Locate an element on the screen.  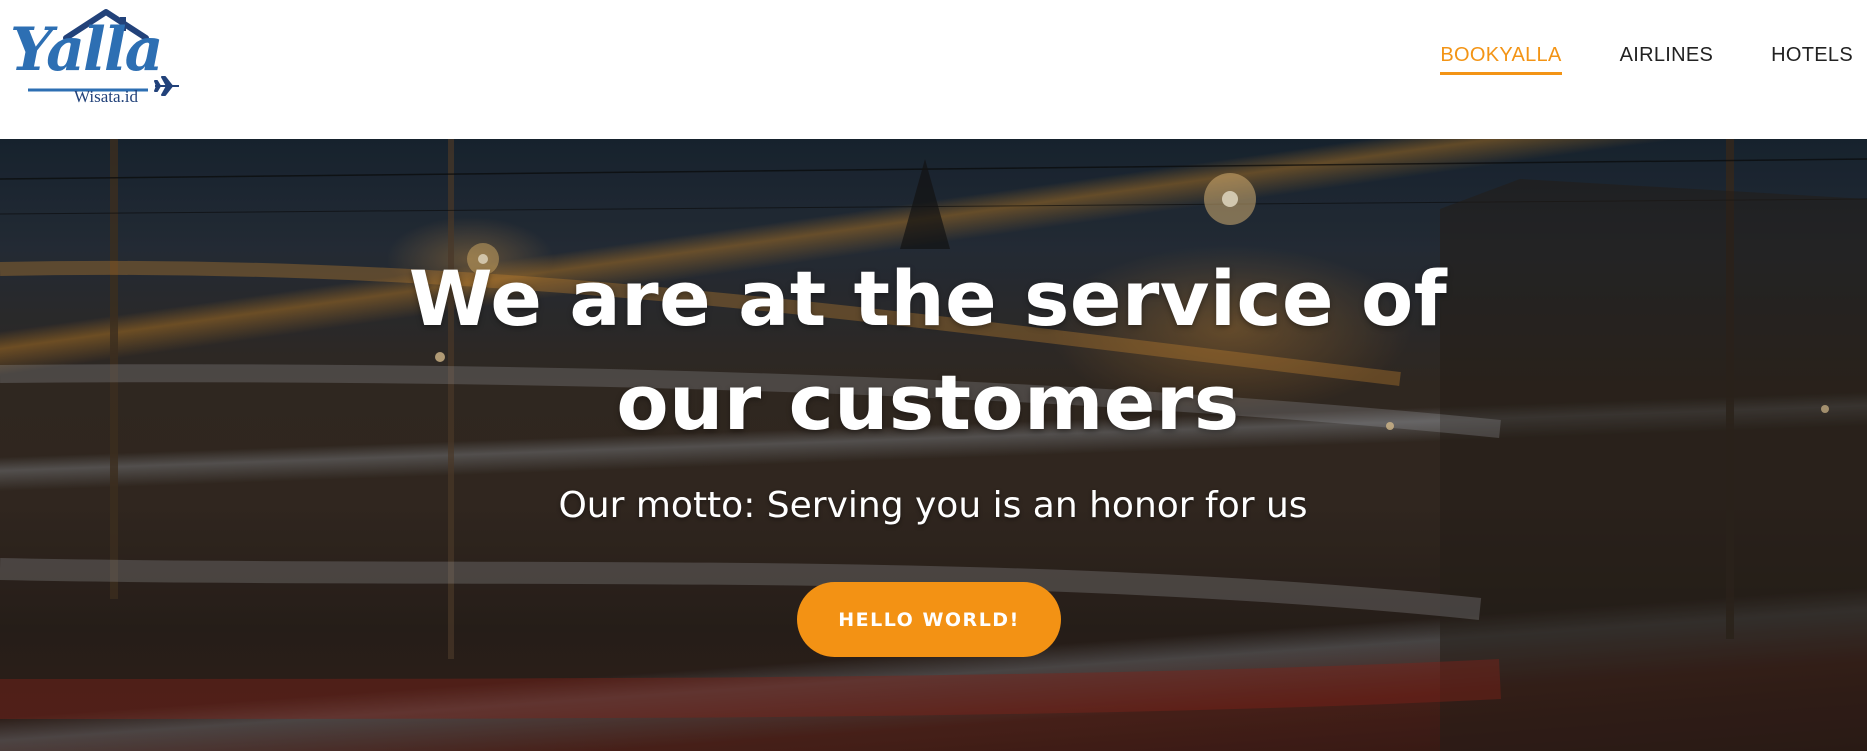
main-nav: BOOKYALLA AIRLINES HOTELS is located at coordinates (1653, 56).